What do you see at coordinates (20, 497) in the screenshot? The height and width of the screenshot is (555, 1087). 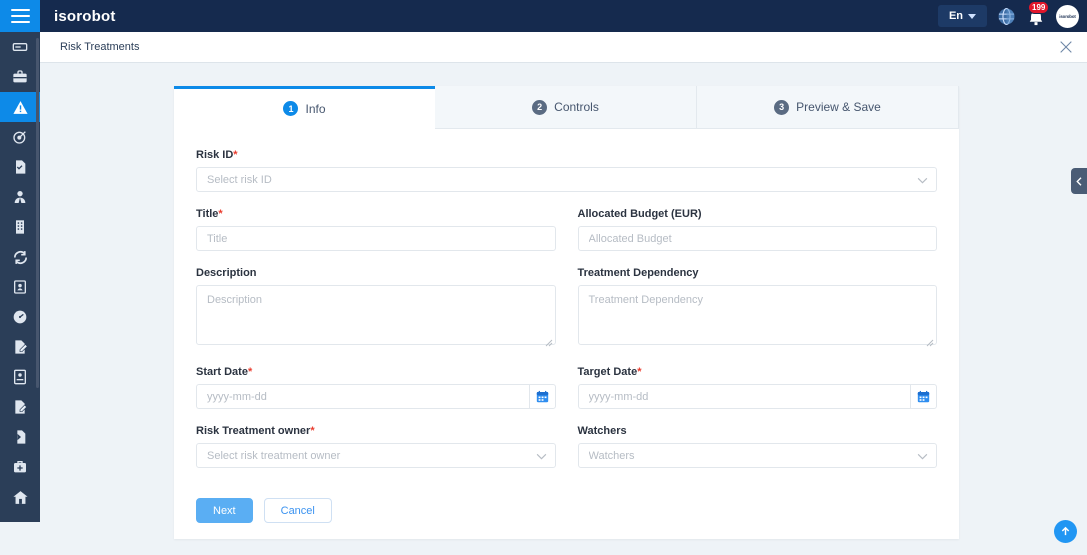 I see `sidebar-item-home` at bounding box center [20, 497].